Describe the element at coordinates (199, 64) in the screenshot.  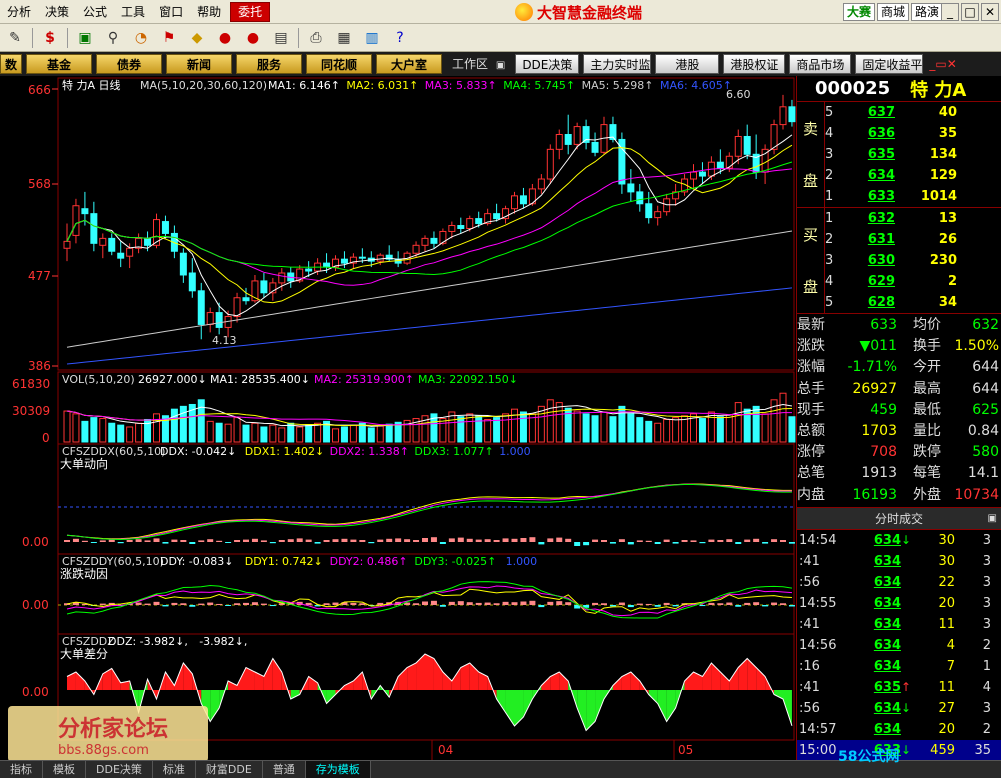
I see `btn-news: 新闻` at that location.